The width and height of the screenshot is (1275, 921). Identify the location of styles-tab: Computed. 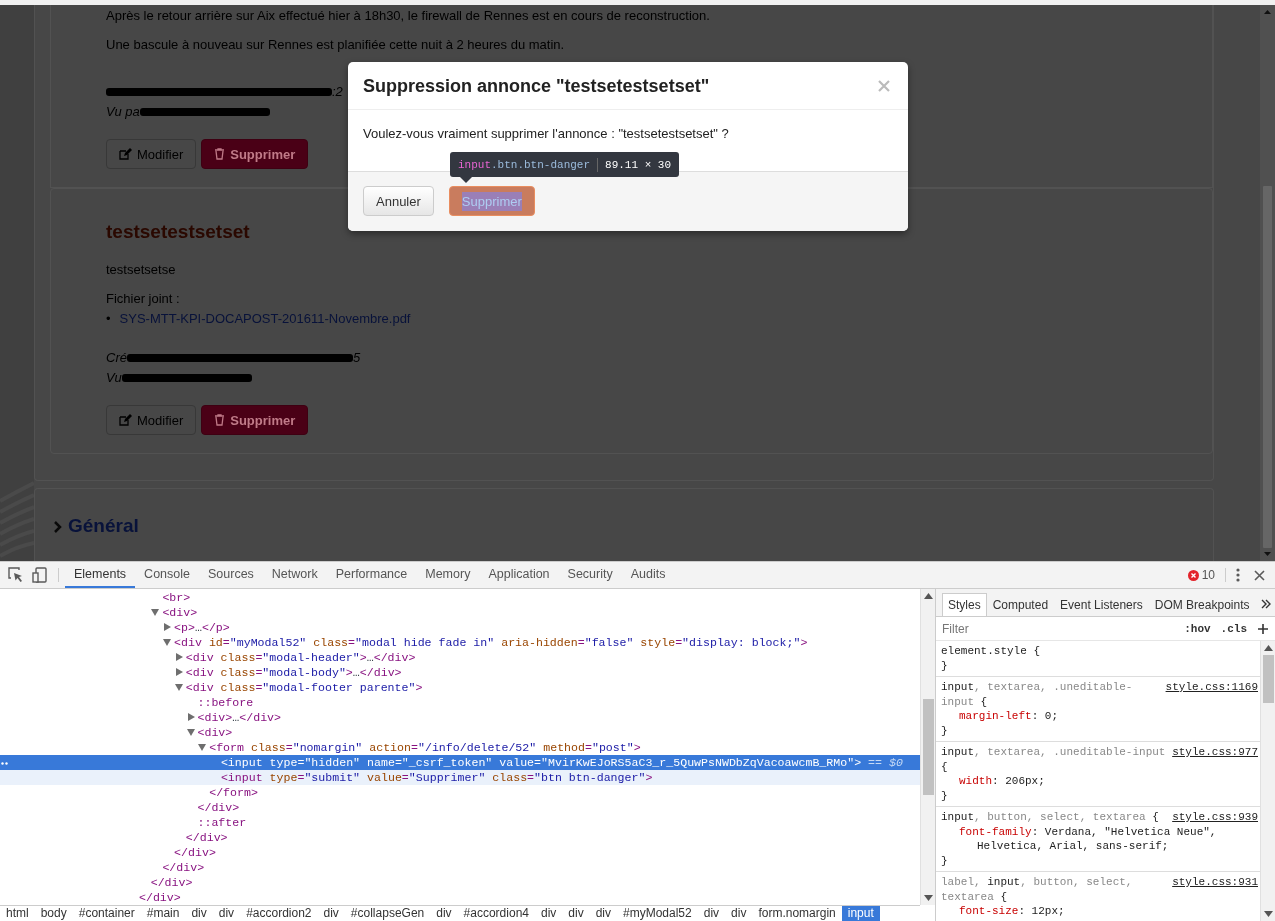
(1020, 604).